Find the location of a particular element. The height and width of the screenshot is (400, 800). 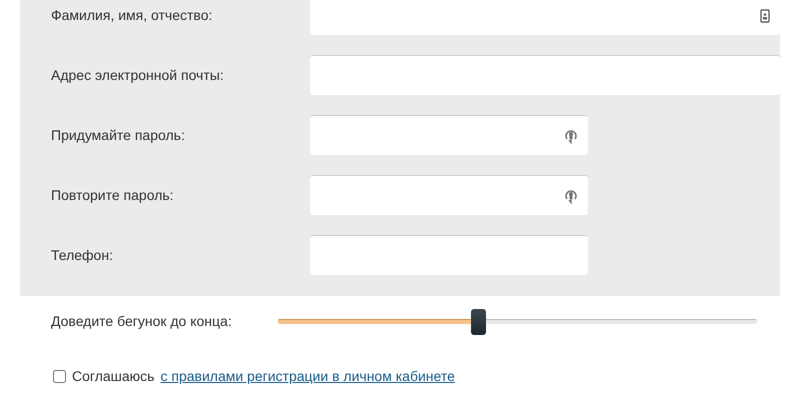

slider-handle is located at coordinates (478, 321).